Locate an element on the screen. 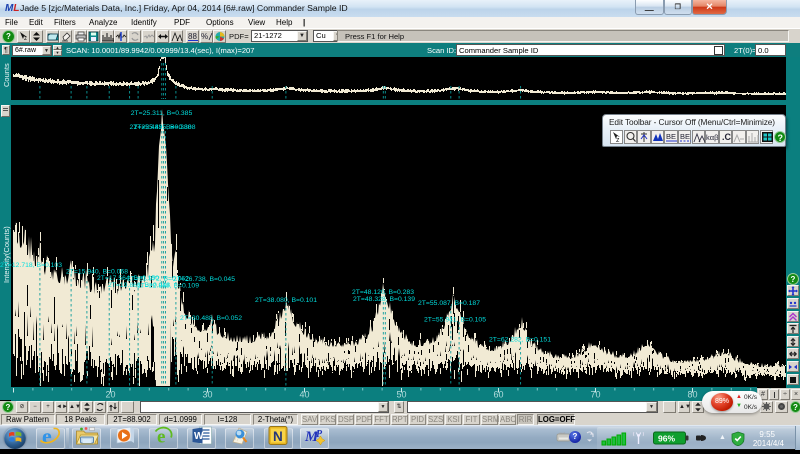  svg-text: W is located at coordinates (199, 436).